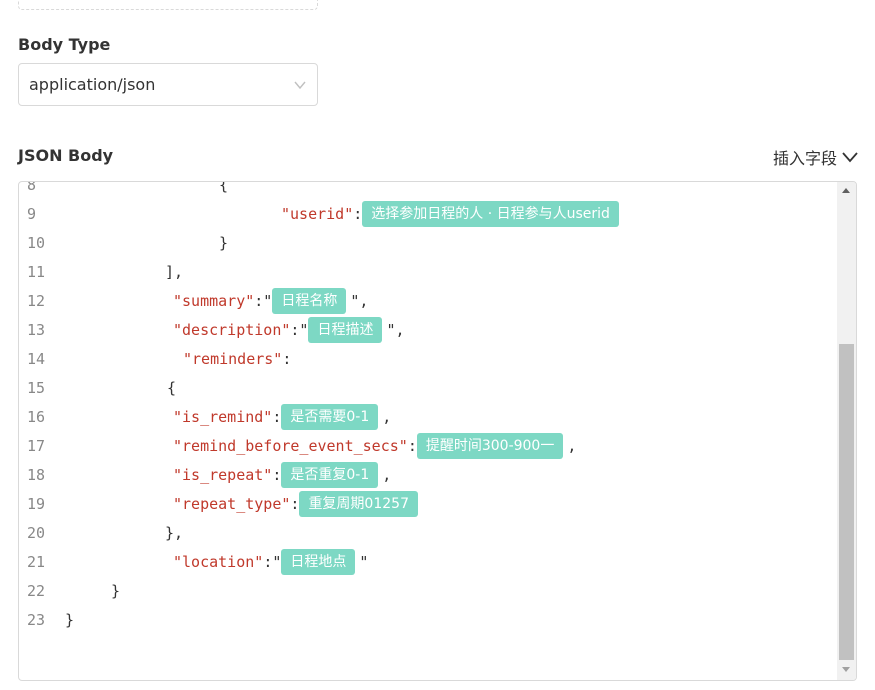  I want to click on line-number: 13, so click(36, 330).